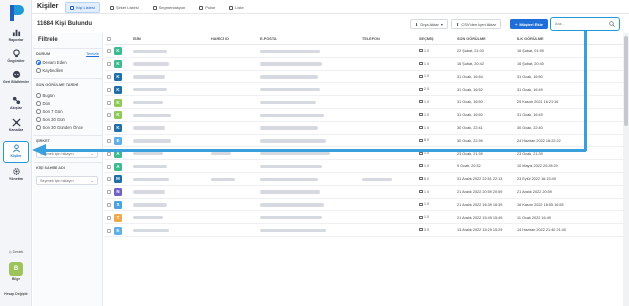 Image resolution: width=629 pixels, height=306 pixels. Describe the element at coordinates (16, 100) in the screenshot. I see `flow-icon` at that location.